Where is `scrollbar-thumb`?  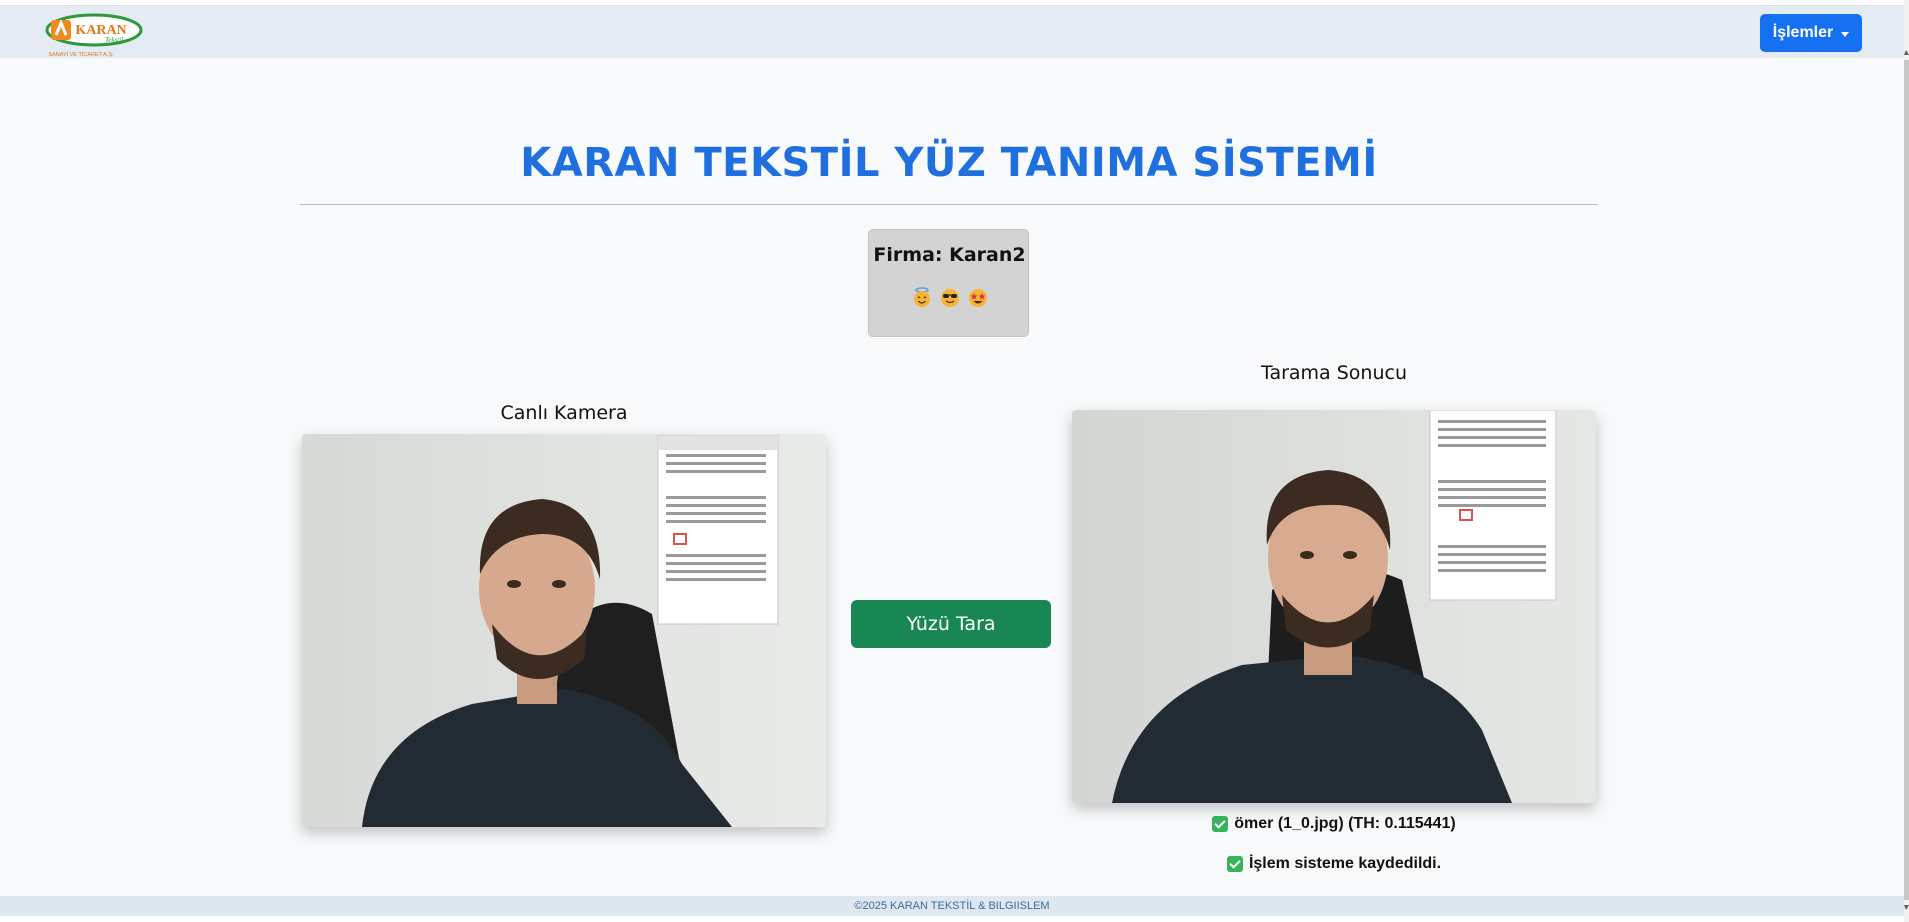 scrollbar-thumb is located at coordinates (1906, 480).